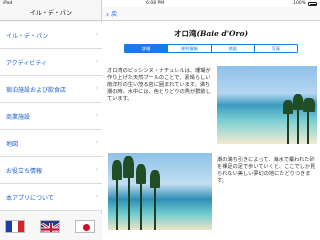  I want to click on sidebar-item-shops: 商業施設 ›, so click(51, 116).